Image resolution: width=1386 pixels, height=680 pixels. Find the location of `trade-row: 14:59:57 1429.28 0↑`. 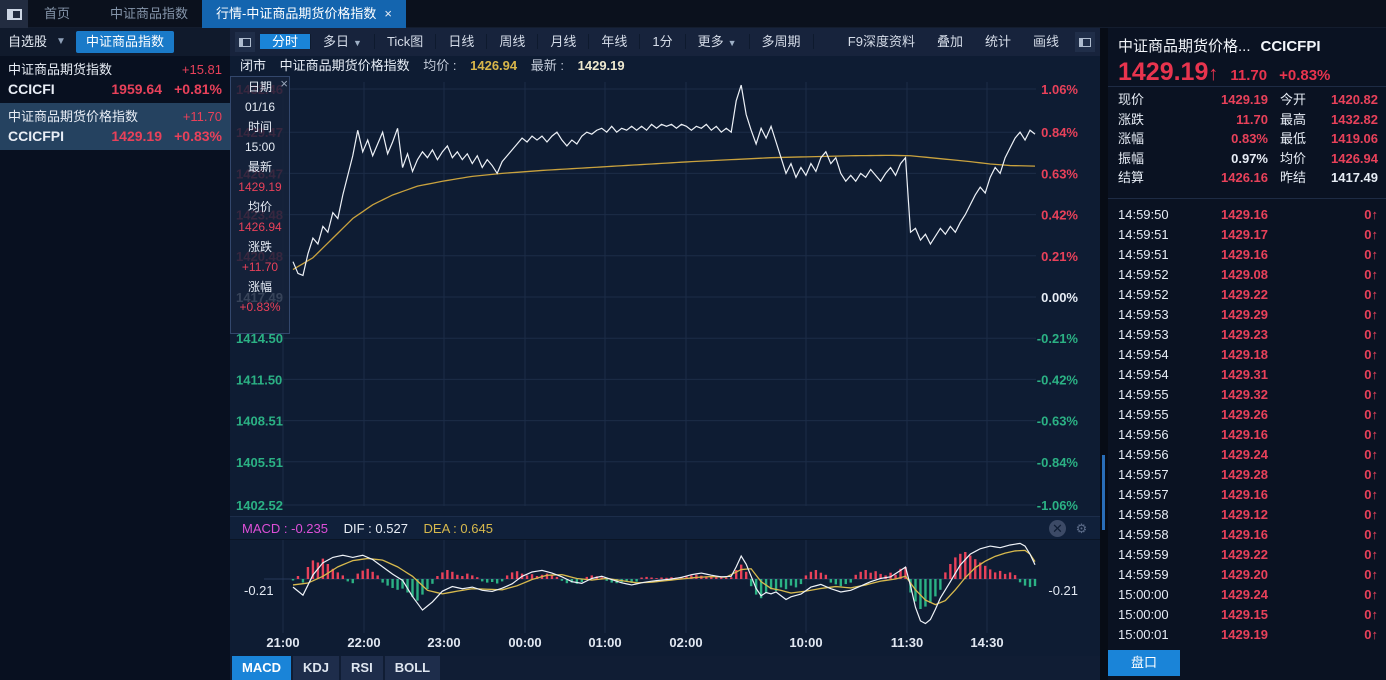

trade-row: 14:59:57 1429.28 0↑ is located at coordinates (1247, 475).